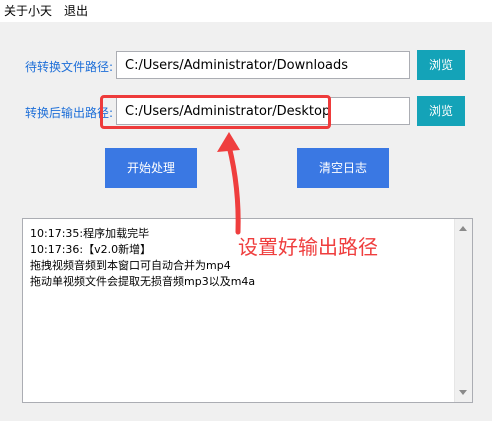  I want to click on source-browse-button: 浏览, so click(441, 65).